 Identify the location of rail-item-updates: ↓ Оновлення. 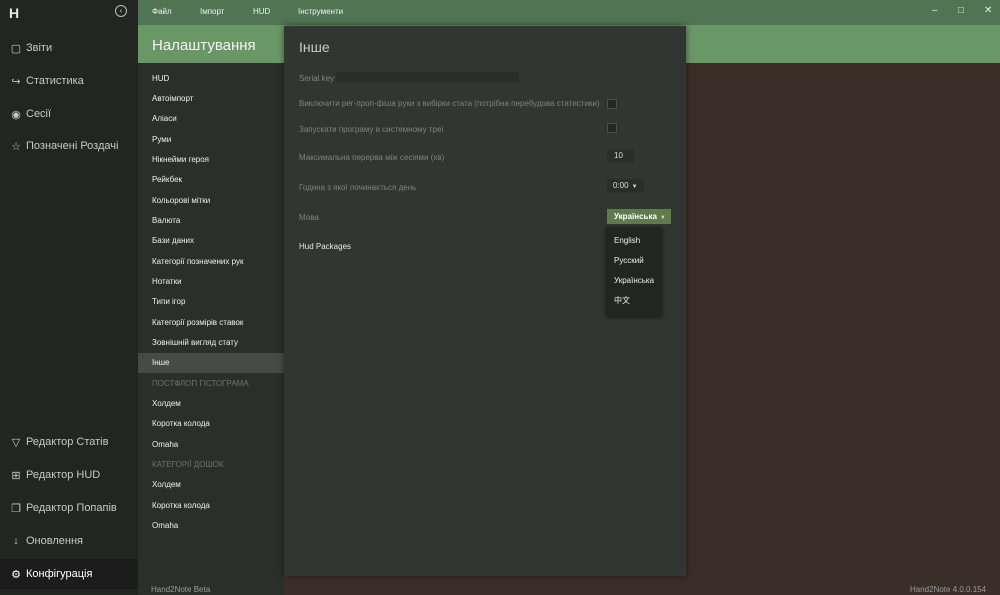
(69, 541).